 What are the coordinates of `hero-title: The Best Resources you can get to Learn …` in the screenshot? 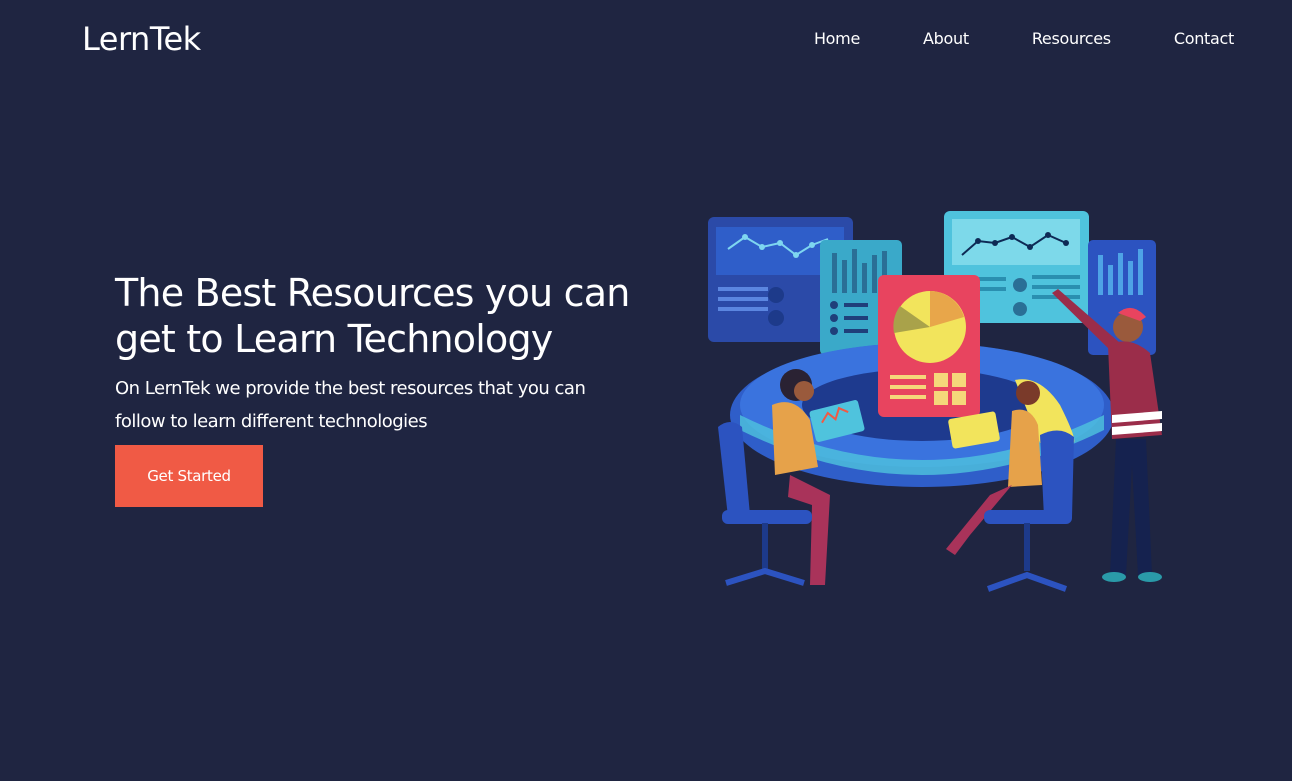 It's located at (375, 316).